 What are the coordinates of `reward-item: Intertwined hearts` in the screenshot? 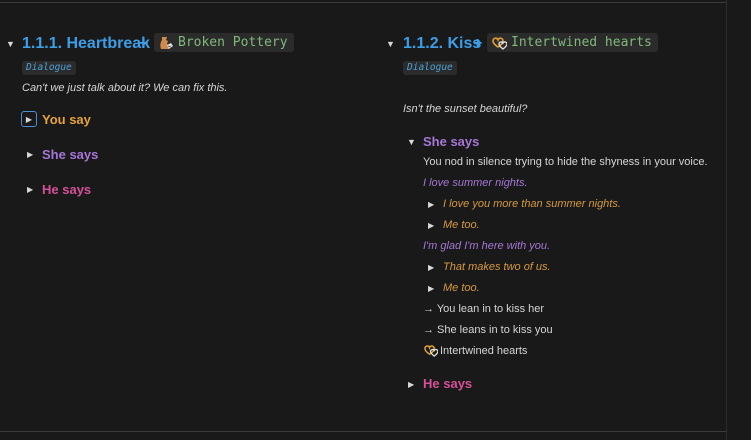 It's located at (475, 350).